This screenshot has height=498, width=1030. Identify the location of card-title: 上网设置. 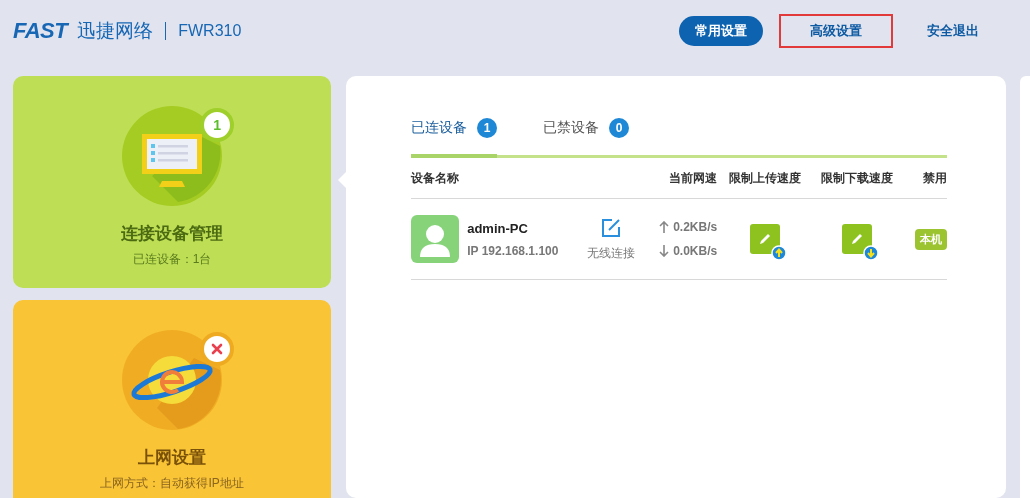
(172, 458).